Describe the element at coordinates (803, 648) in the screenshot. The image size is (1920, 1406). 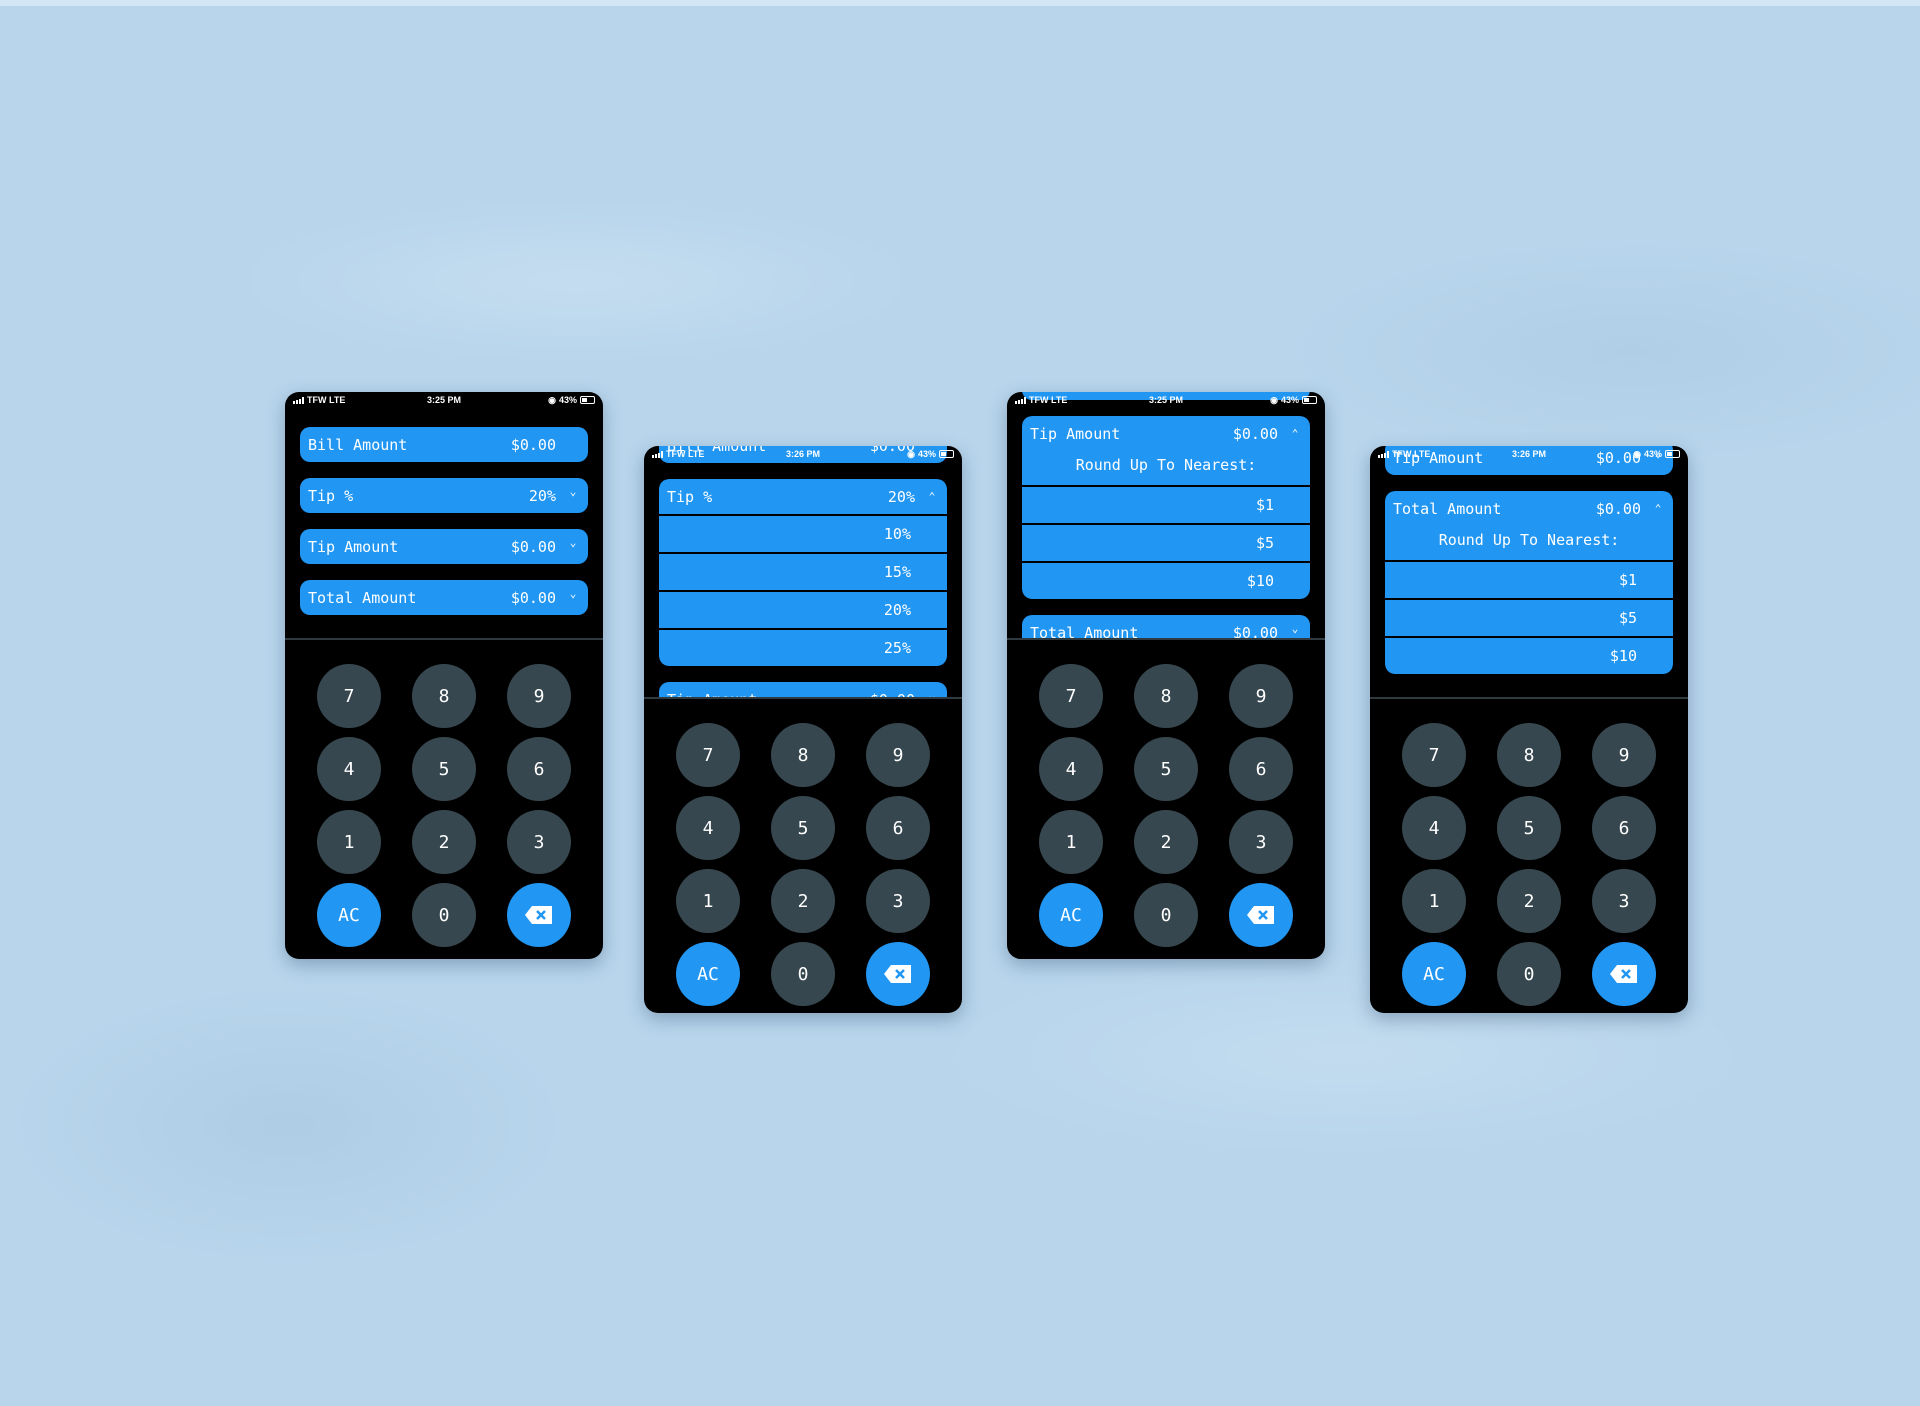
I see `dropdown-option: 25%` at that location.